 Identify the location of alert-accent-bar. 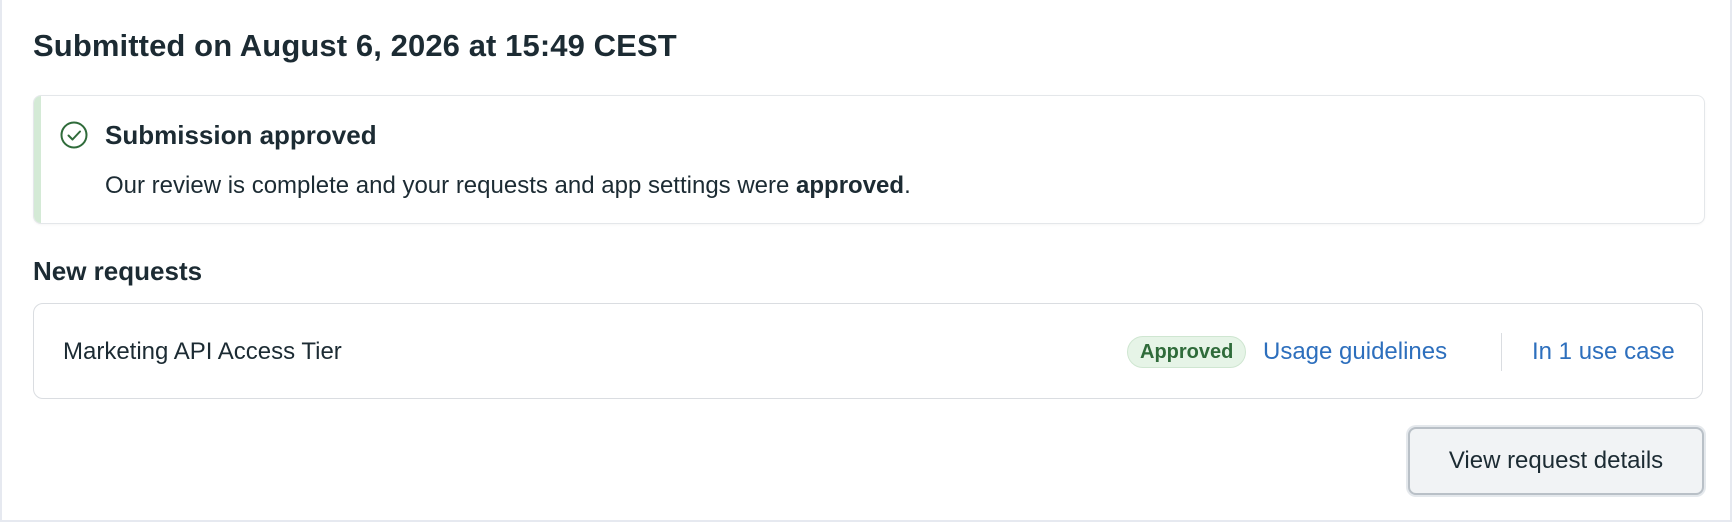
(37, 159).